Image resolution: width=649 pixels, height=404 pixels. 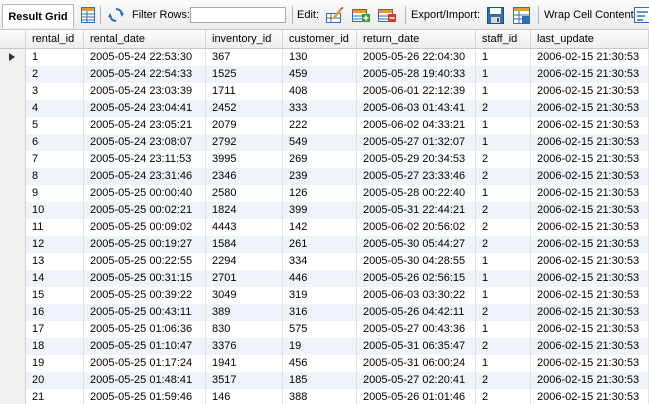 I want to click on cell-customer-id: 185, so click(x=320, y=380).